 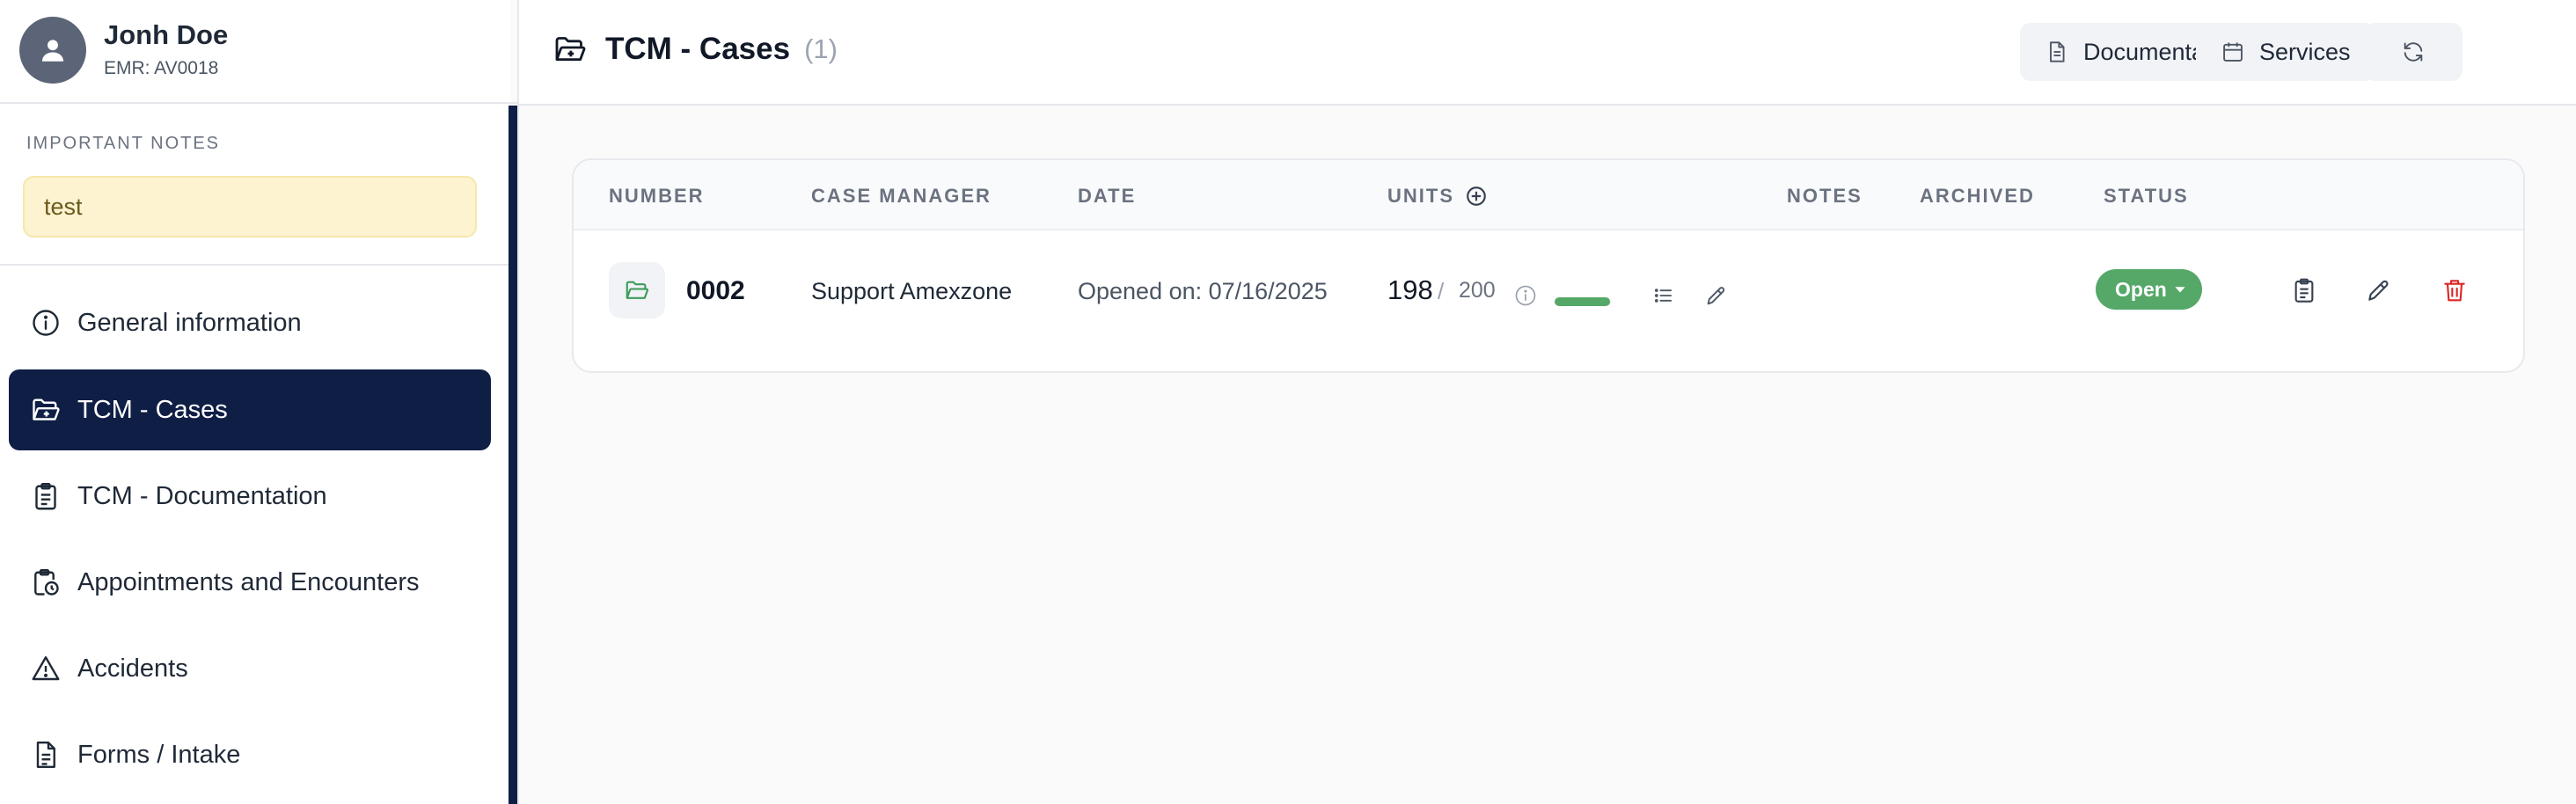 What do you see at coordinates (821, 49) in the screenshot?
I see `case-count: (1)` at bounding box center [821, 49].